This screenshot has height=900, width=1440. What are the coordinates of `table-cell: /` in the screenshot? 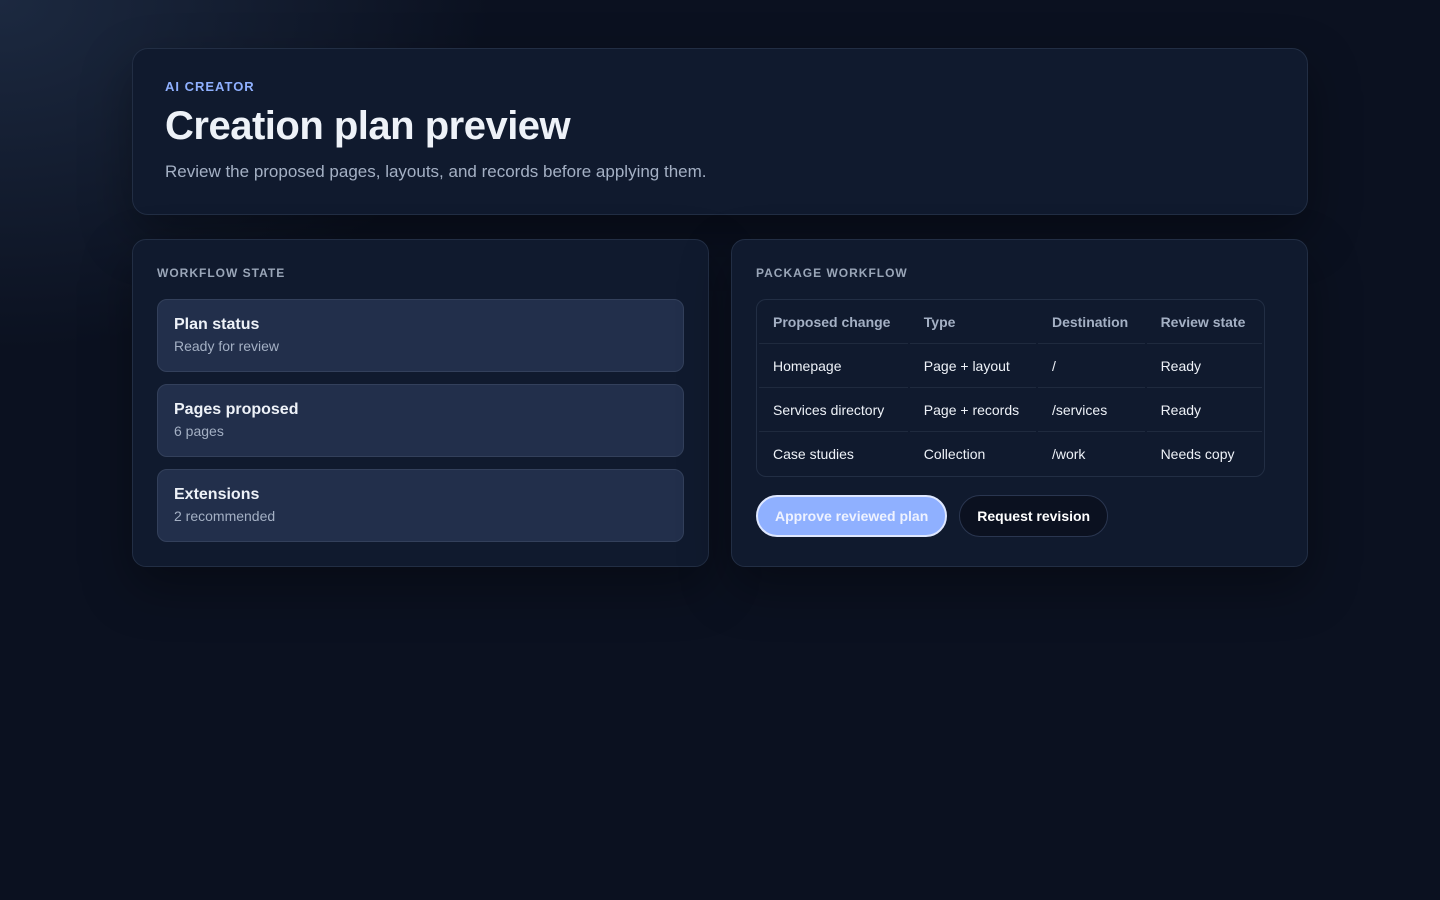 It's located at (1091, 366).